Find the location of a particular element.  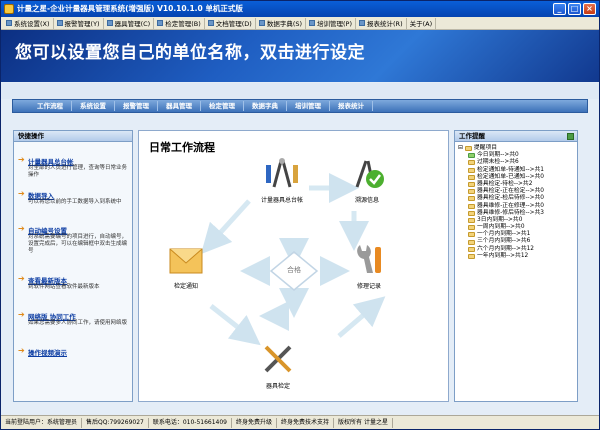

nav-alarm: 报警管理 is located at coordinates (136, 106).